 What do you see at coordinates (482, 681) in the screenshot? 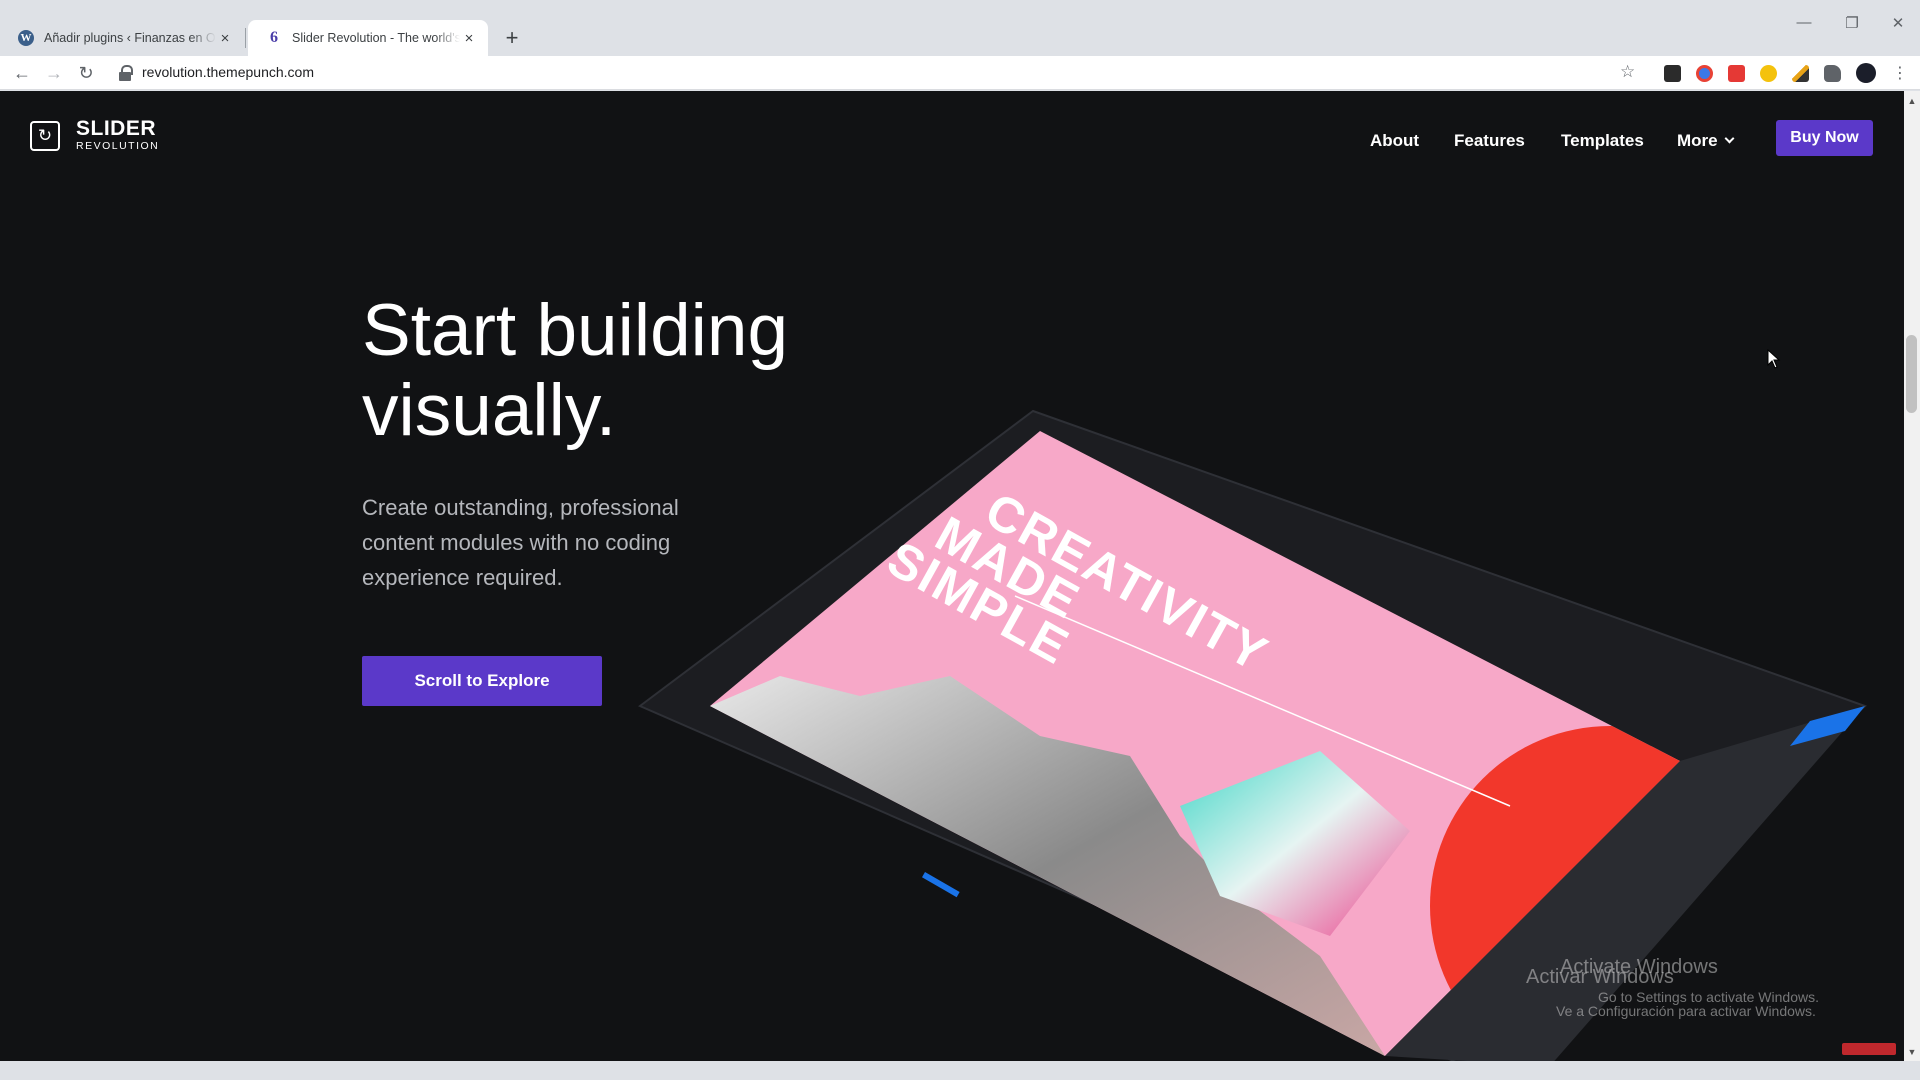
I see `scroll-to-explore-button: Scroll to Explore` at bounding box center [482, 681].